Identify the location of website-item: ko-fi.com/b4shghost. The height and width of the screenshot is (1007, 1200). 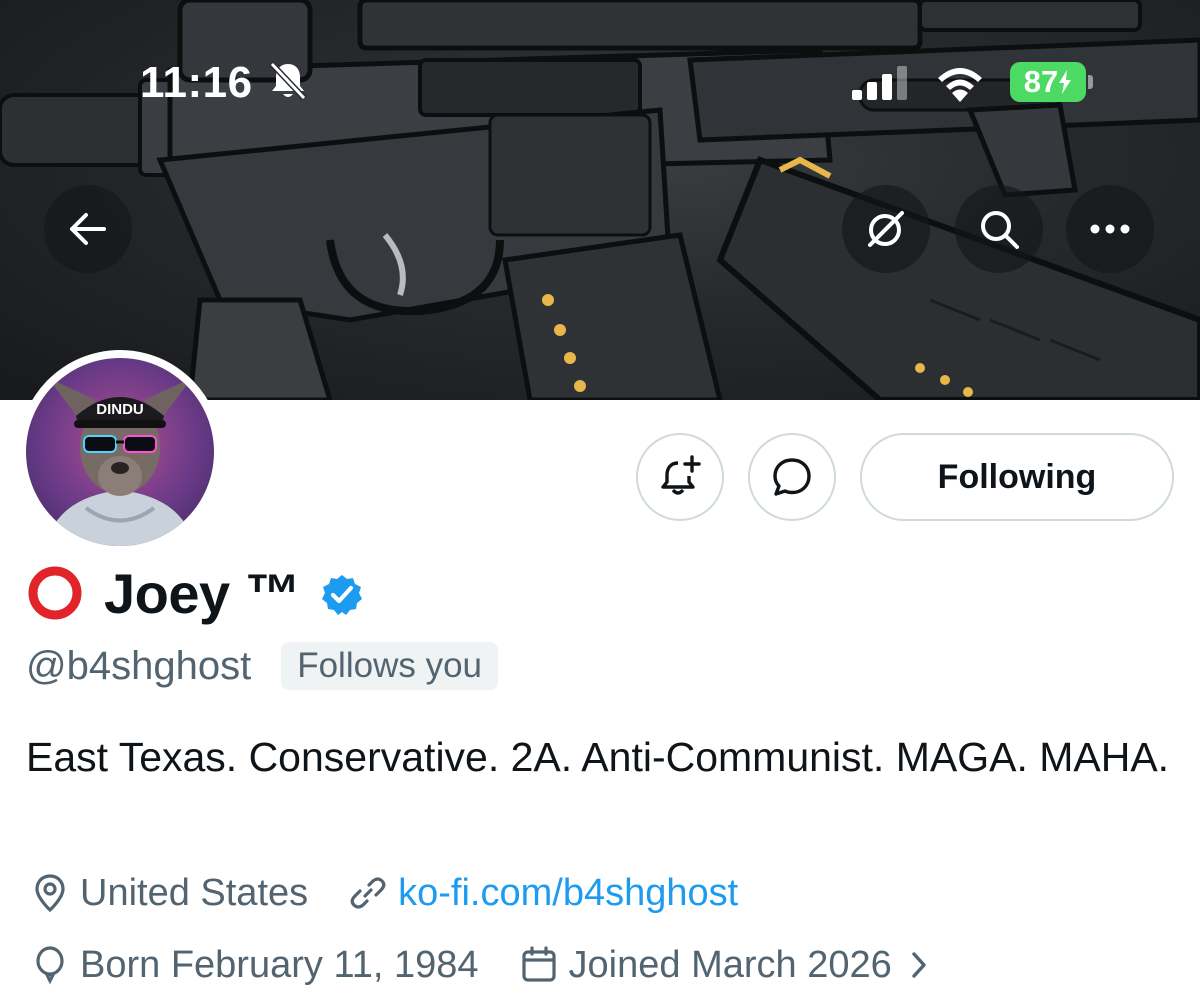
(543, 893).